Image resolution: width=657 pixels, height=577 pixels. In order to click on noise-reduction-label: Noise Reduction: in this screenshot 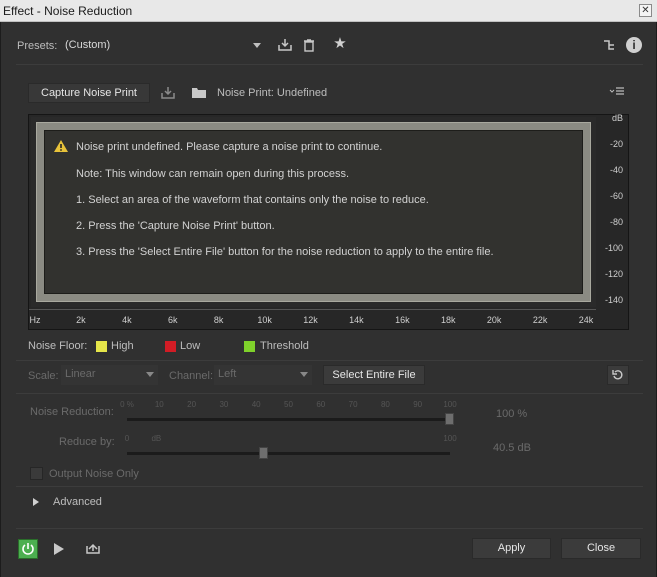, I will do `click(72, 412)`.